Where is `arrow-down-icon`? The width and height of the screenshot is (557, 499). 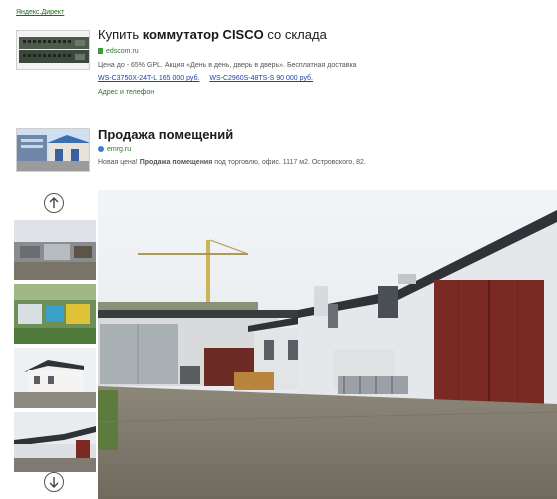 arrow-down-icon is located at coordinates (54, 482).